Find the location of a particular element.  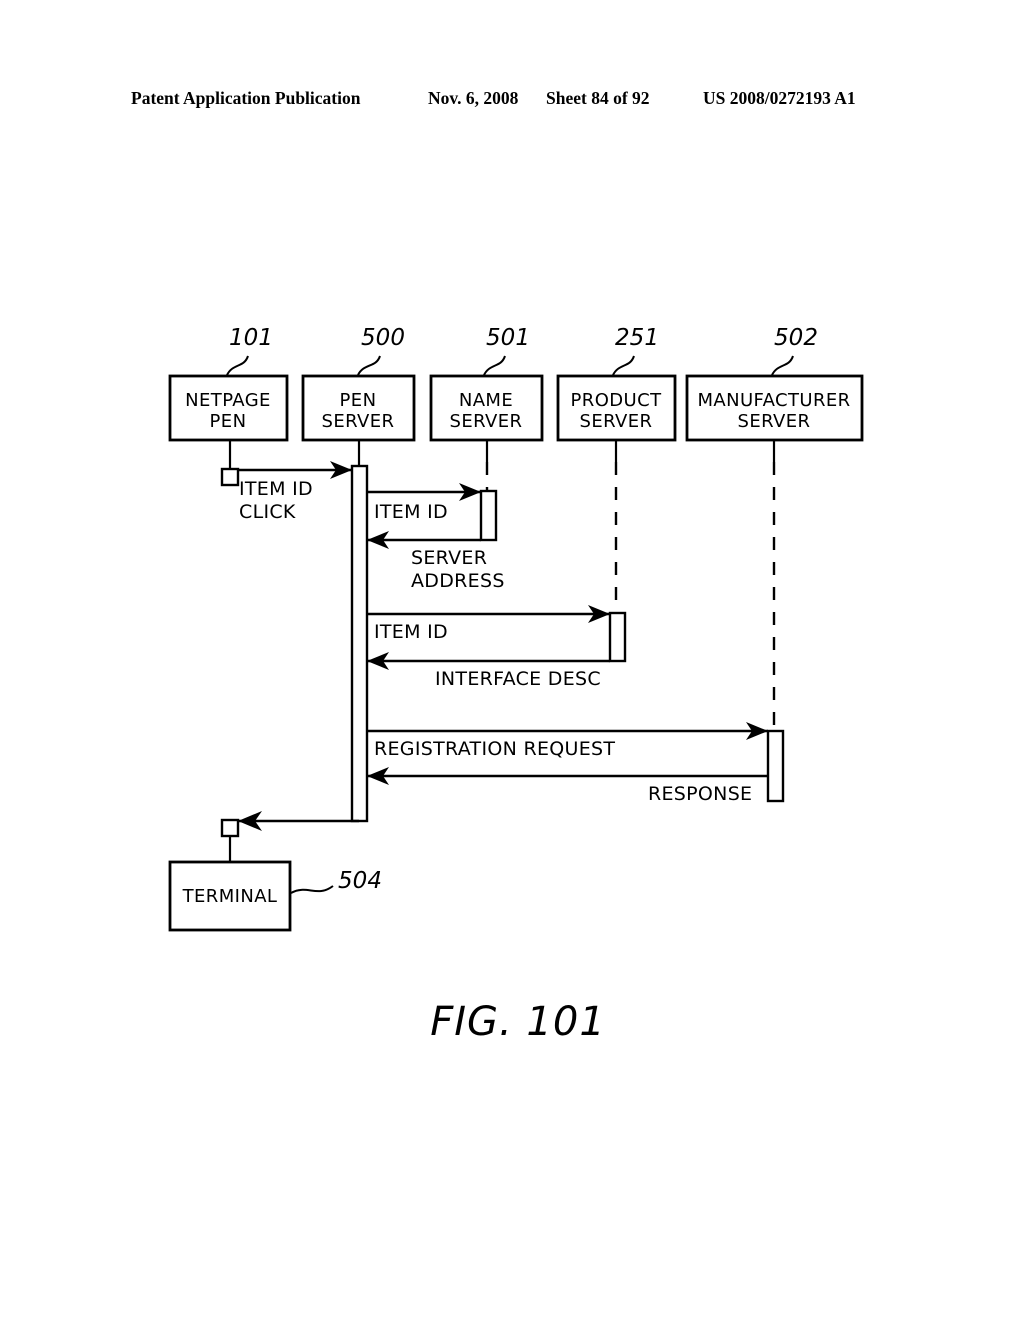

message-label-item-id-click-line1: ITEM ID is located at coordinates (276, 489).